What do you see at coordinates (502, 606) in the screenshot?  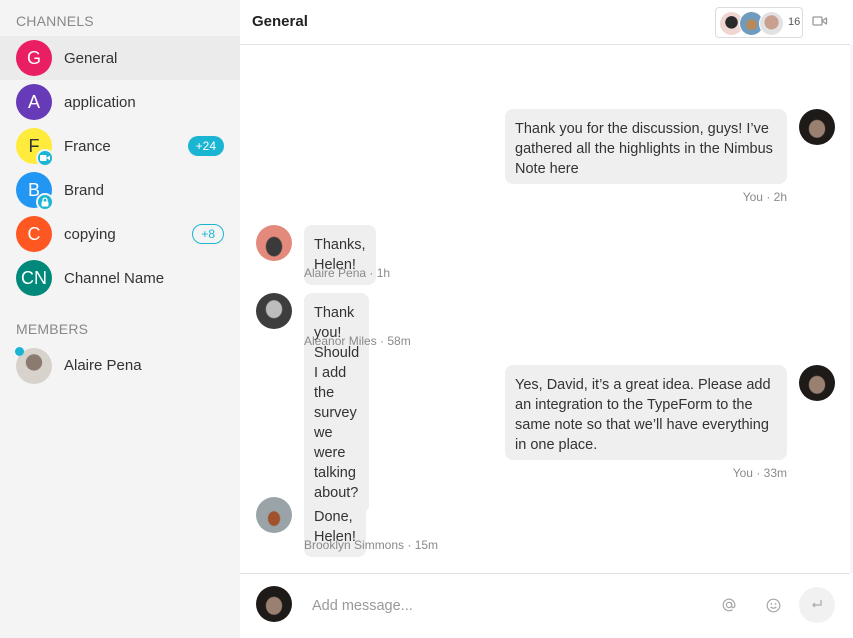 I see `message-input` at bounding box center [502, 606].